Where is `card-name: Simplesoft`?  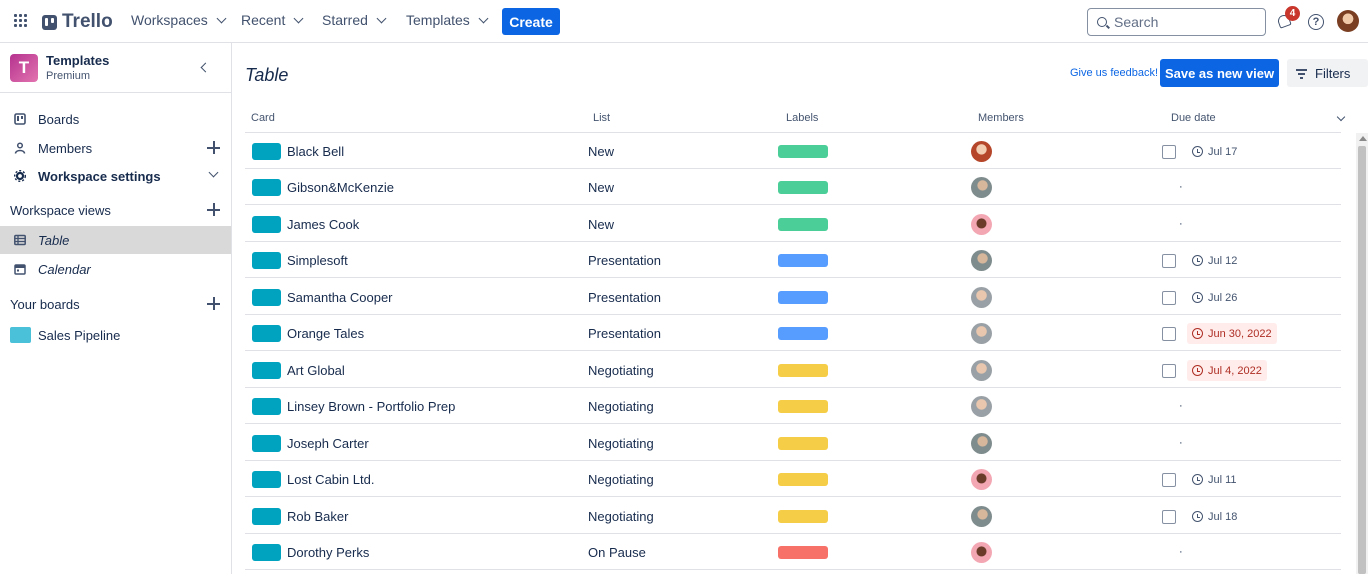 card-name: Simplesoft is located at coordinates (317, 260).